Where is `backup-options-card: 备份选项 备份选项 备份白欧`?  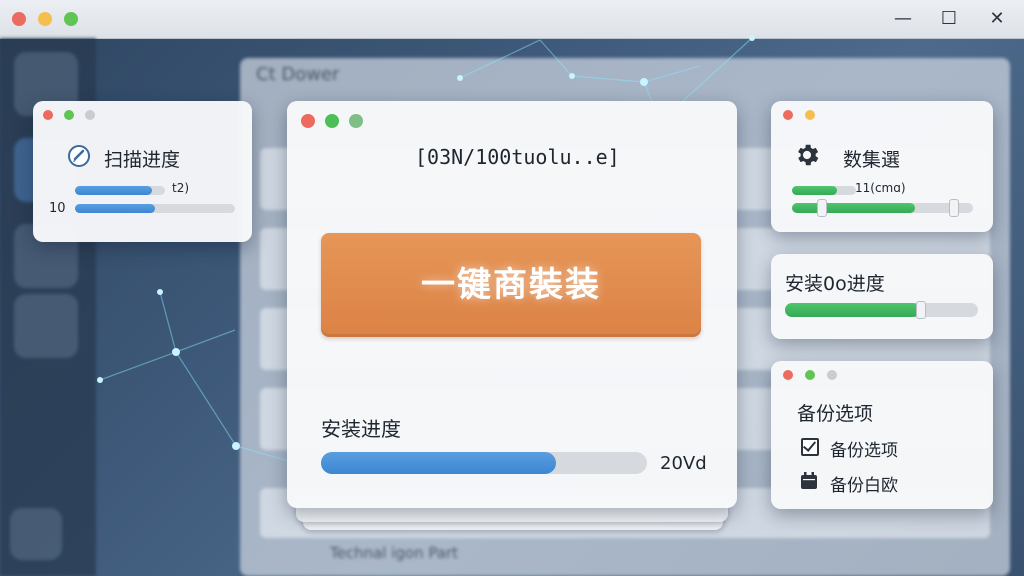
backup-options-card: 备份选项 备份选项 备份白欧 is located at coordinates (882, 435).